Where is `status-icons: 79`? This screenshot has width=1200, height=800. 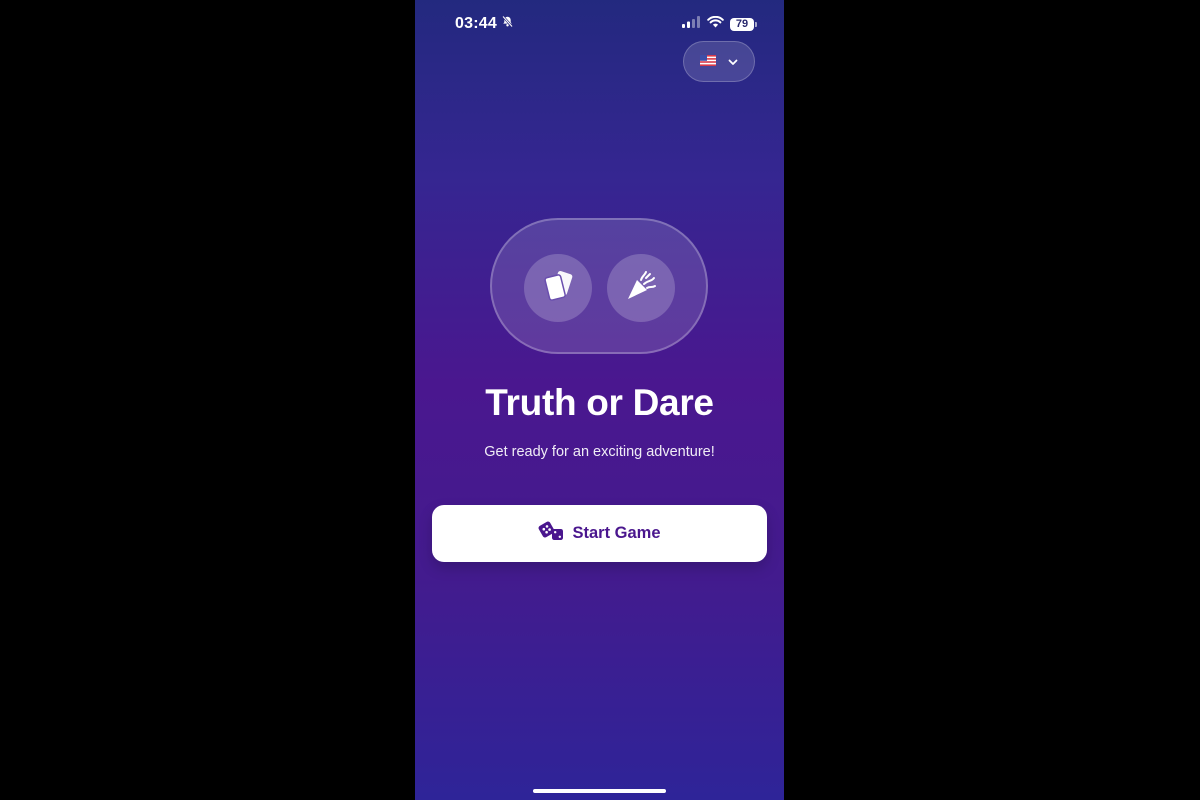
status-icons: 79 is located at coordinates (719, 24).